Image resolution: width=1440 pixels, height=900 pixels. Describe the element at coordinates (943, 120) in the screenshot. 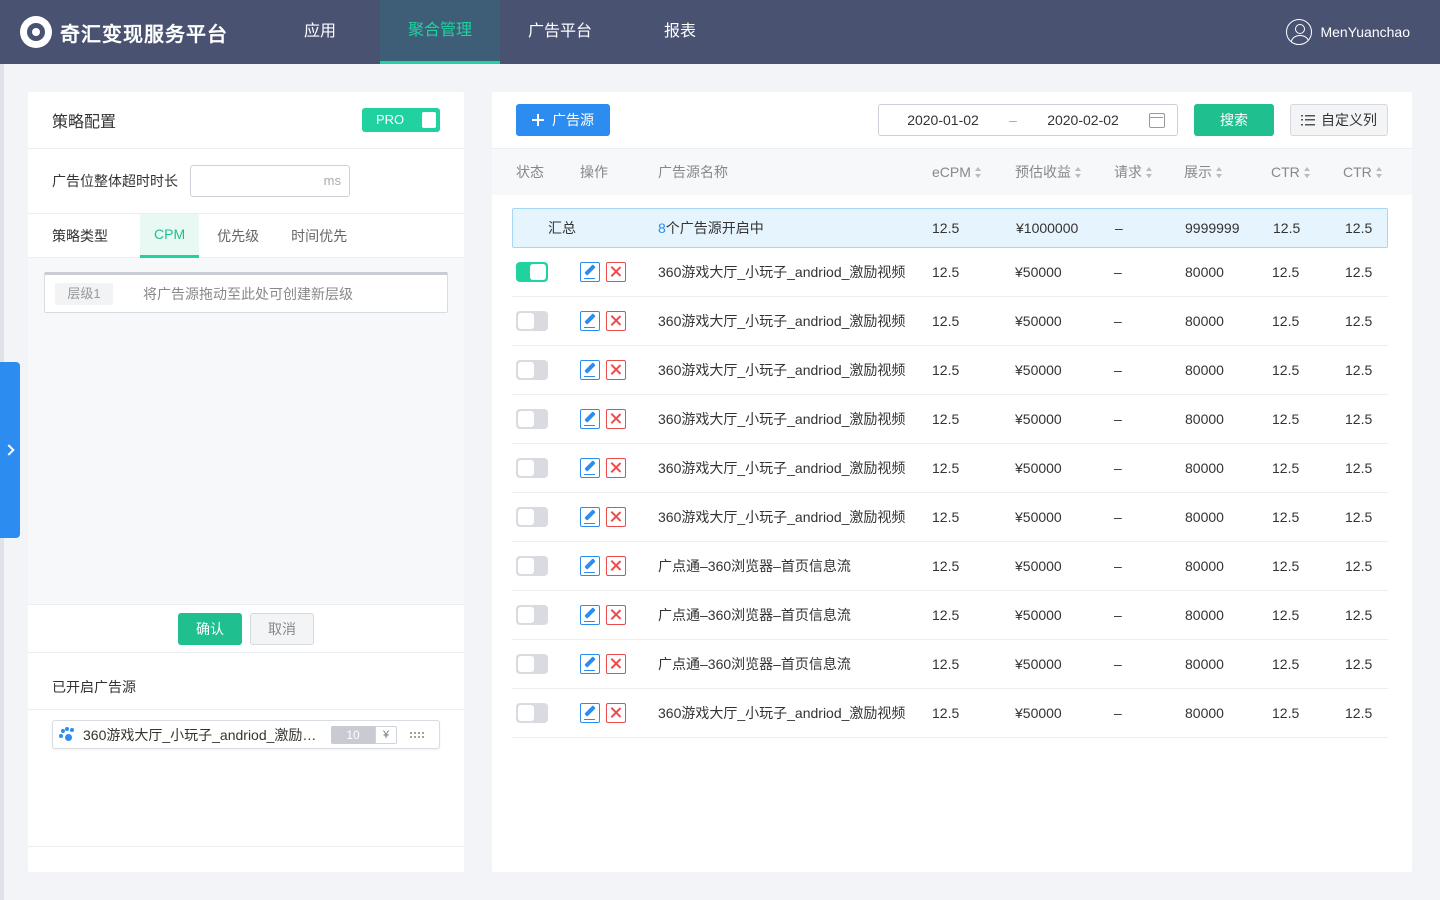

I see `date-start: 2020-01-02` at that location.